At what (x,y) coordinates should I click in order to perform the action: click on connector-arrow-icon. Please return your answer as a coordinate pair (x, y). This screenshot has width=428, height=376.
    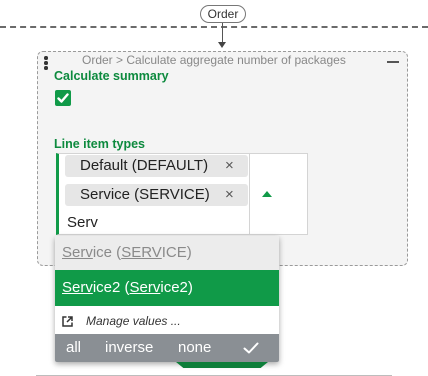
    Looking at the image, I should click on (222, 45).